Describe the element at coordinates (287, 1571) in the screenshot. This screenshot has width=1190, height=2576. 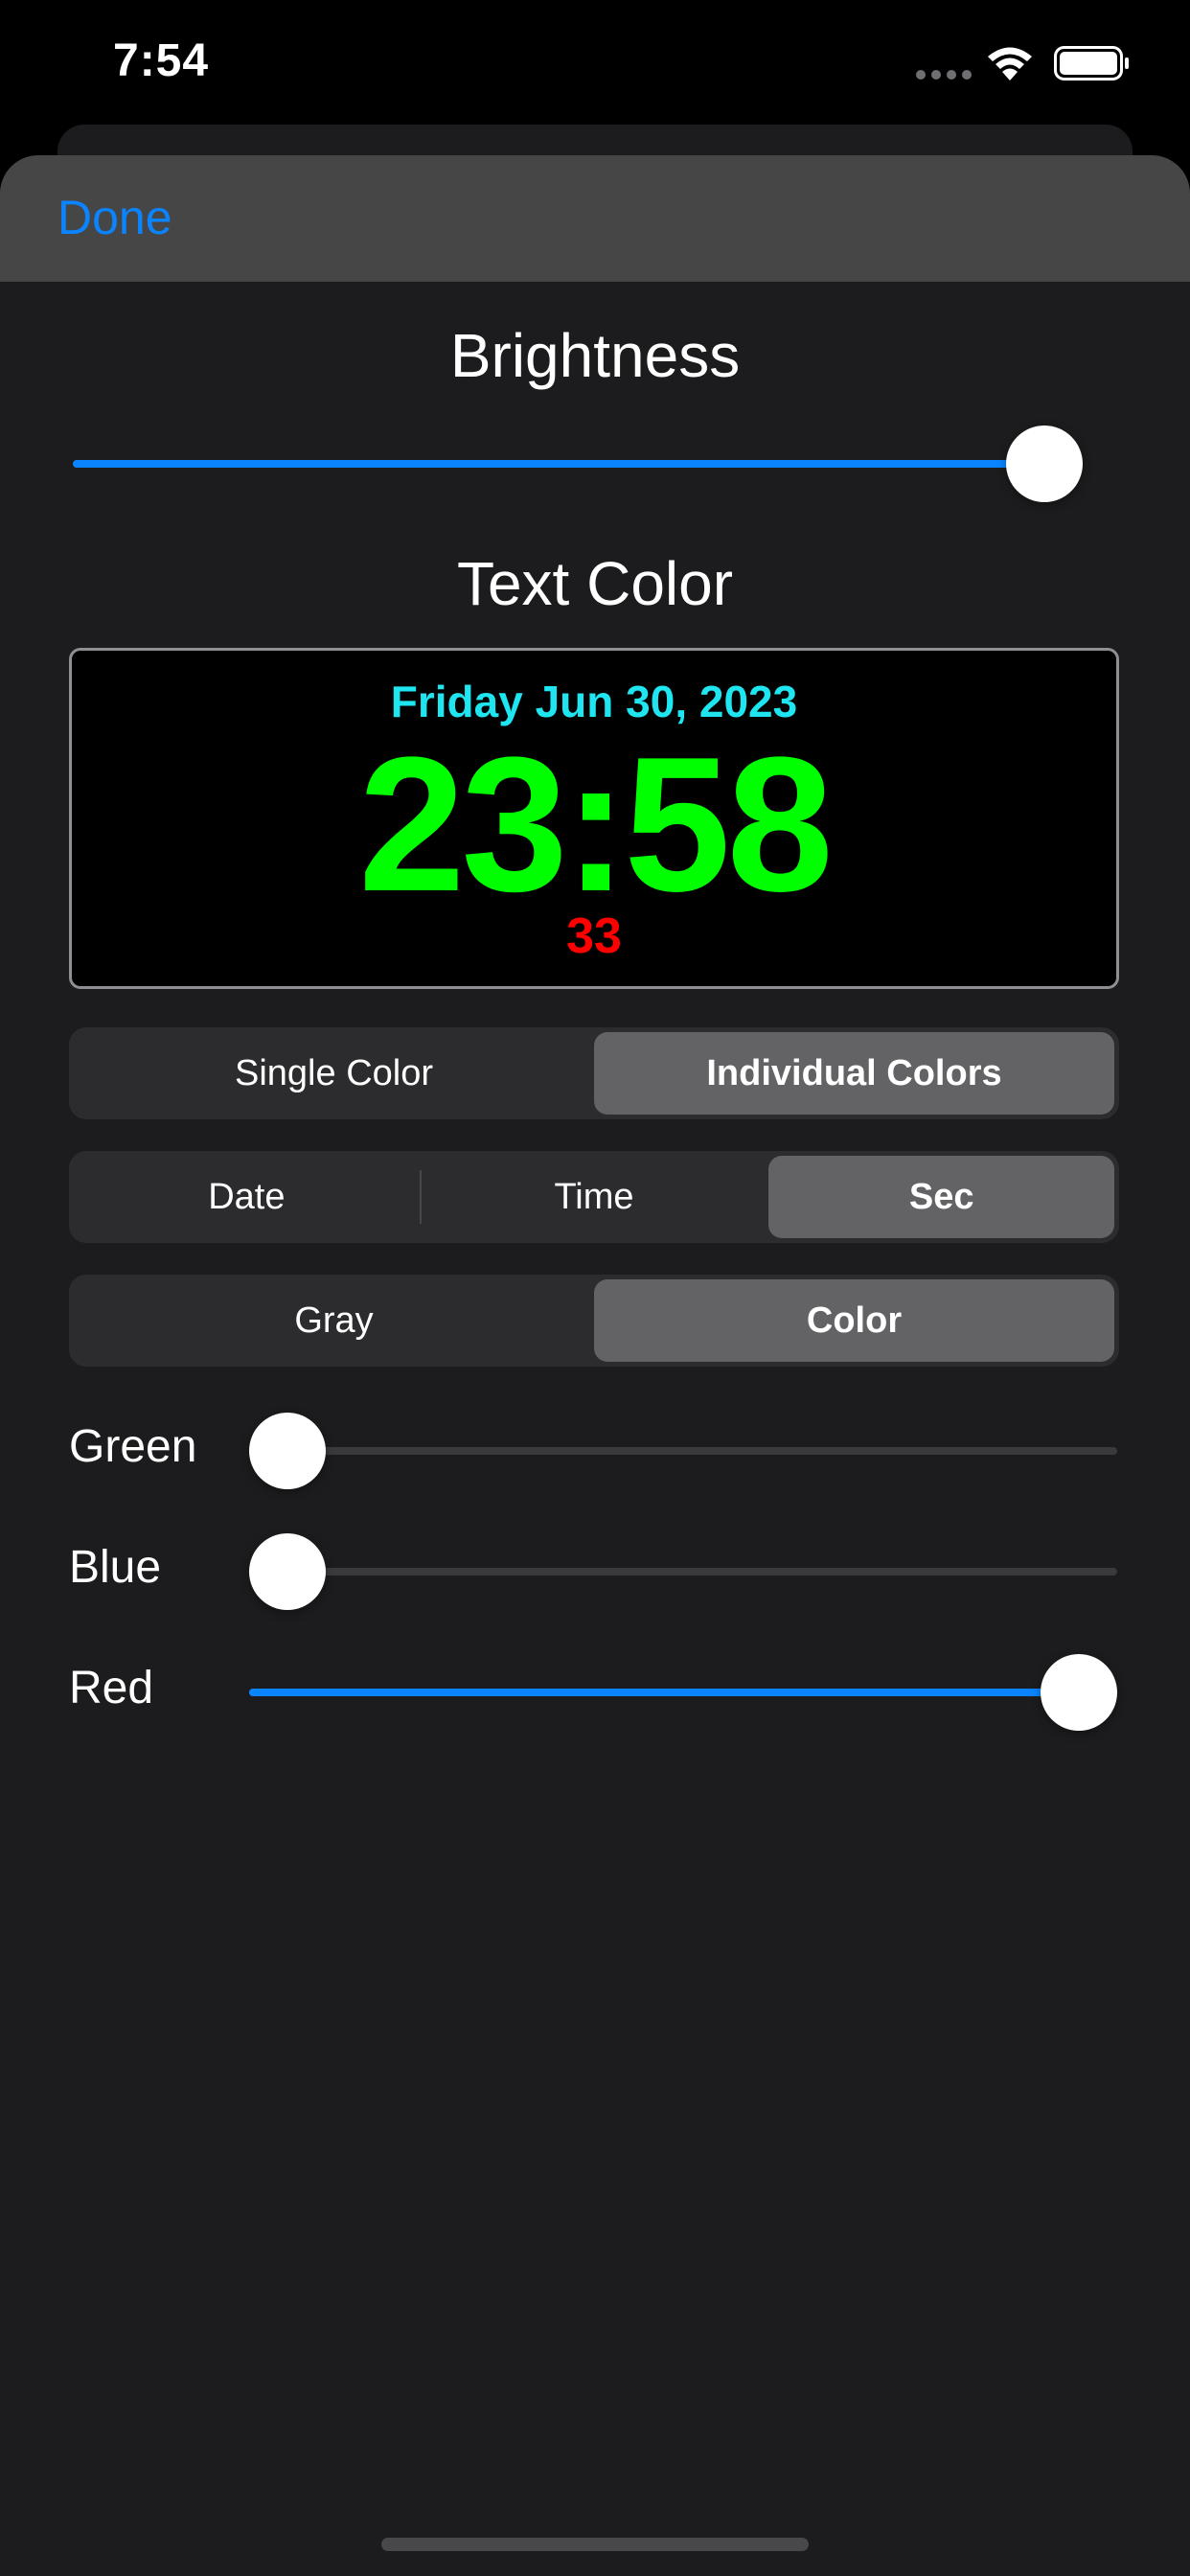
I see `blue-slider-thumb` at that location.